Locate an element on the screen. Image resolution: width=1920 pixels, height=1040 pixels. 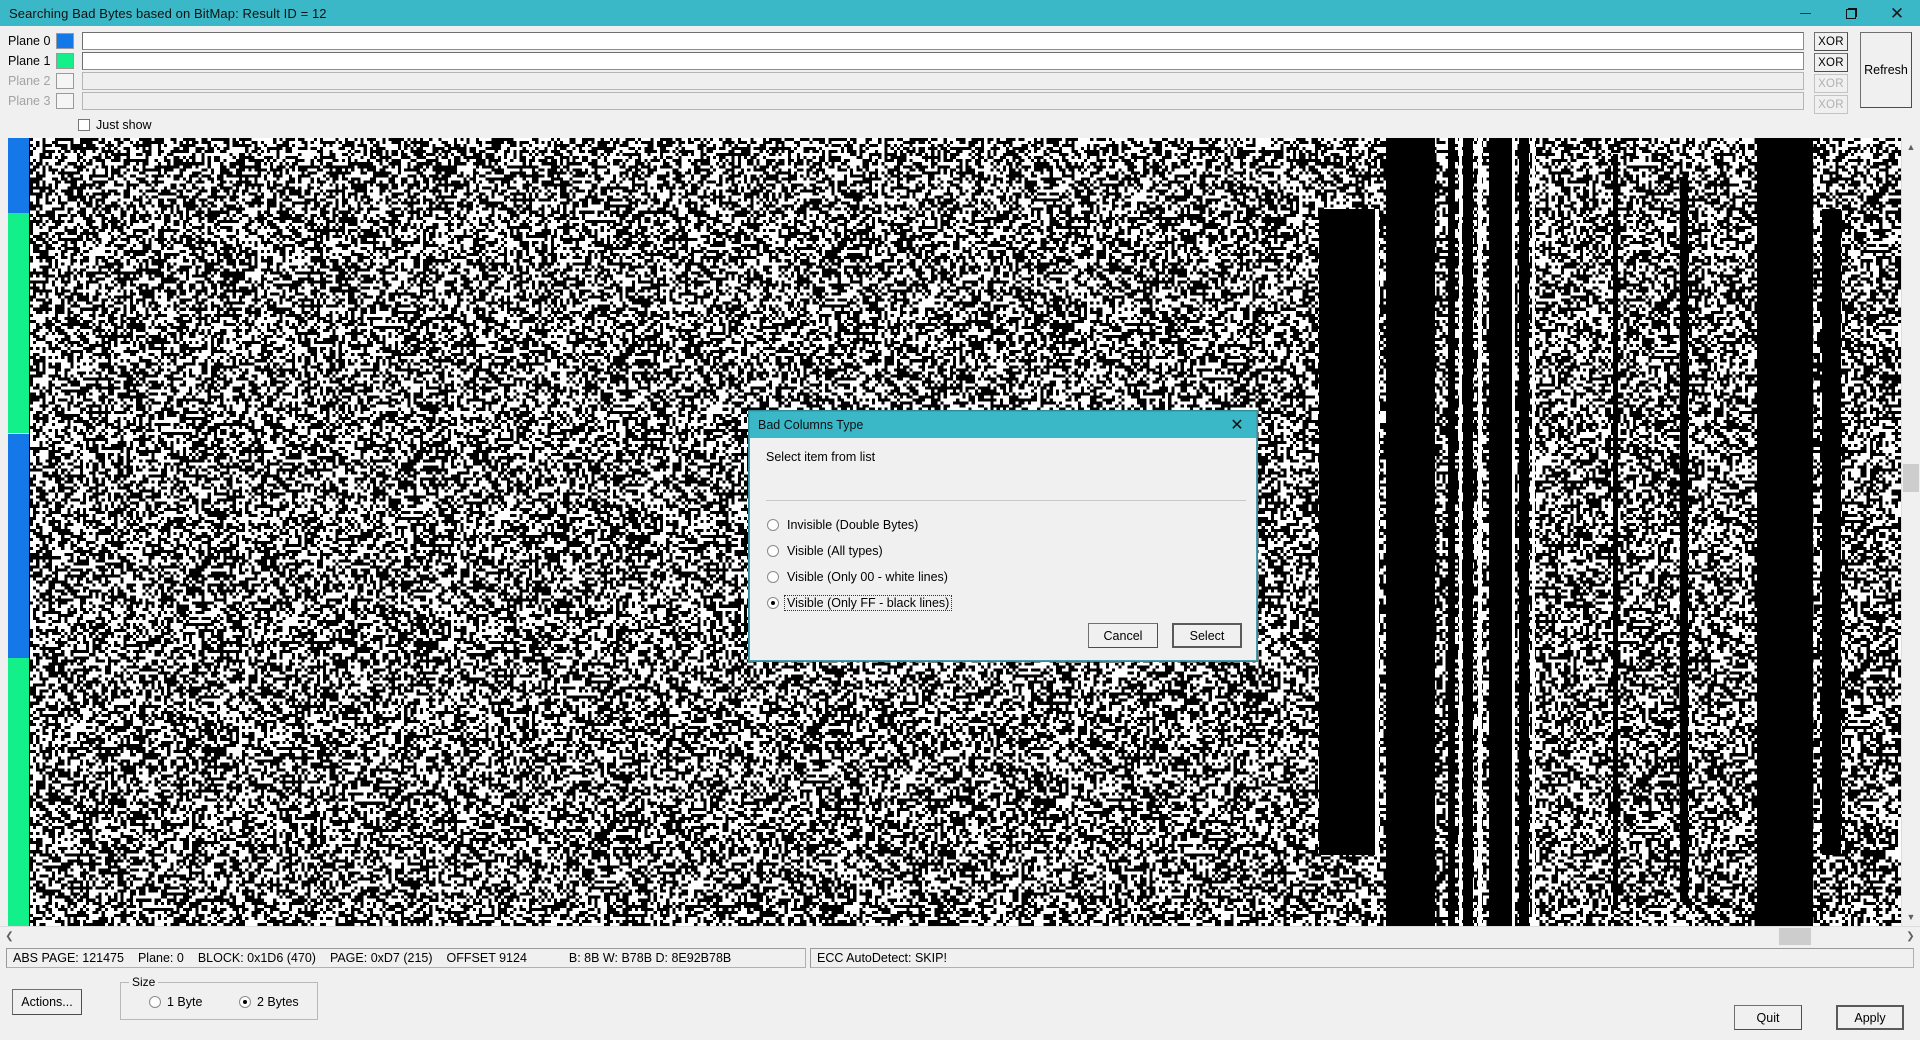
scroll-down-arrow-icon: ▼ is located at coordinates (1911, 917).